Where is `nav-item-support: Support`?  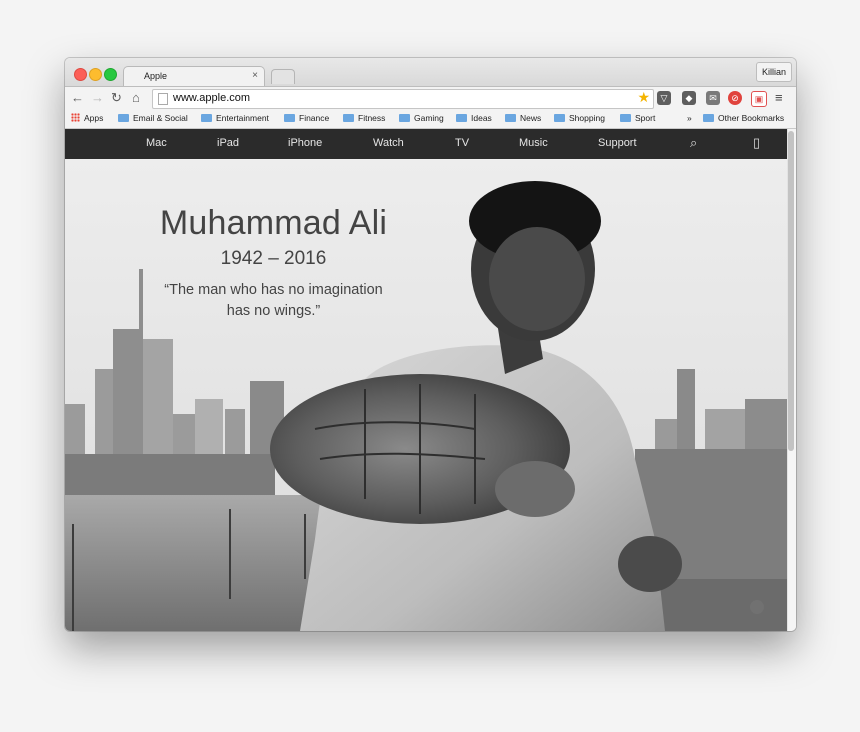
nav-item-support: Support is located at coordinates (617, 143).